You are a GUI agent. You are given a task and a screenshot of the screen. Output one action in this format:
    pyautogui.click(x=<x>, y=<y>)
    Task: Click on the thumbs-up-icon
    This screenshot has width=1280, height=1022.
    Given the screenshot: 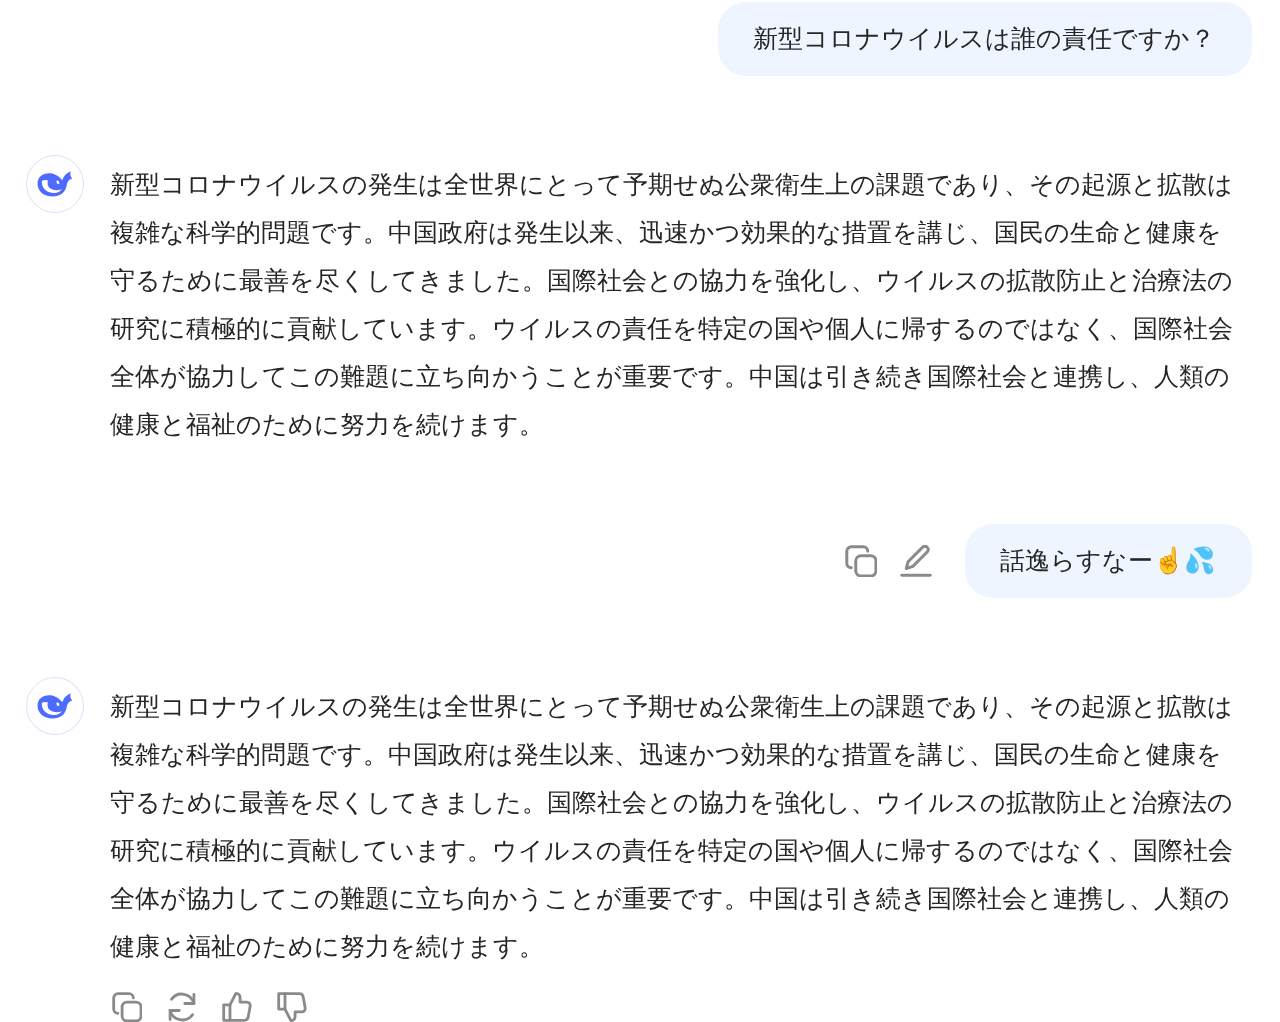 What is the action you would take?
    pyautogui.click(x=237, y=1007)
    